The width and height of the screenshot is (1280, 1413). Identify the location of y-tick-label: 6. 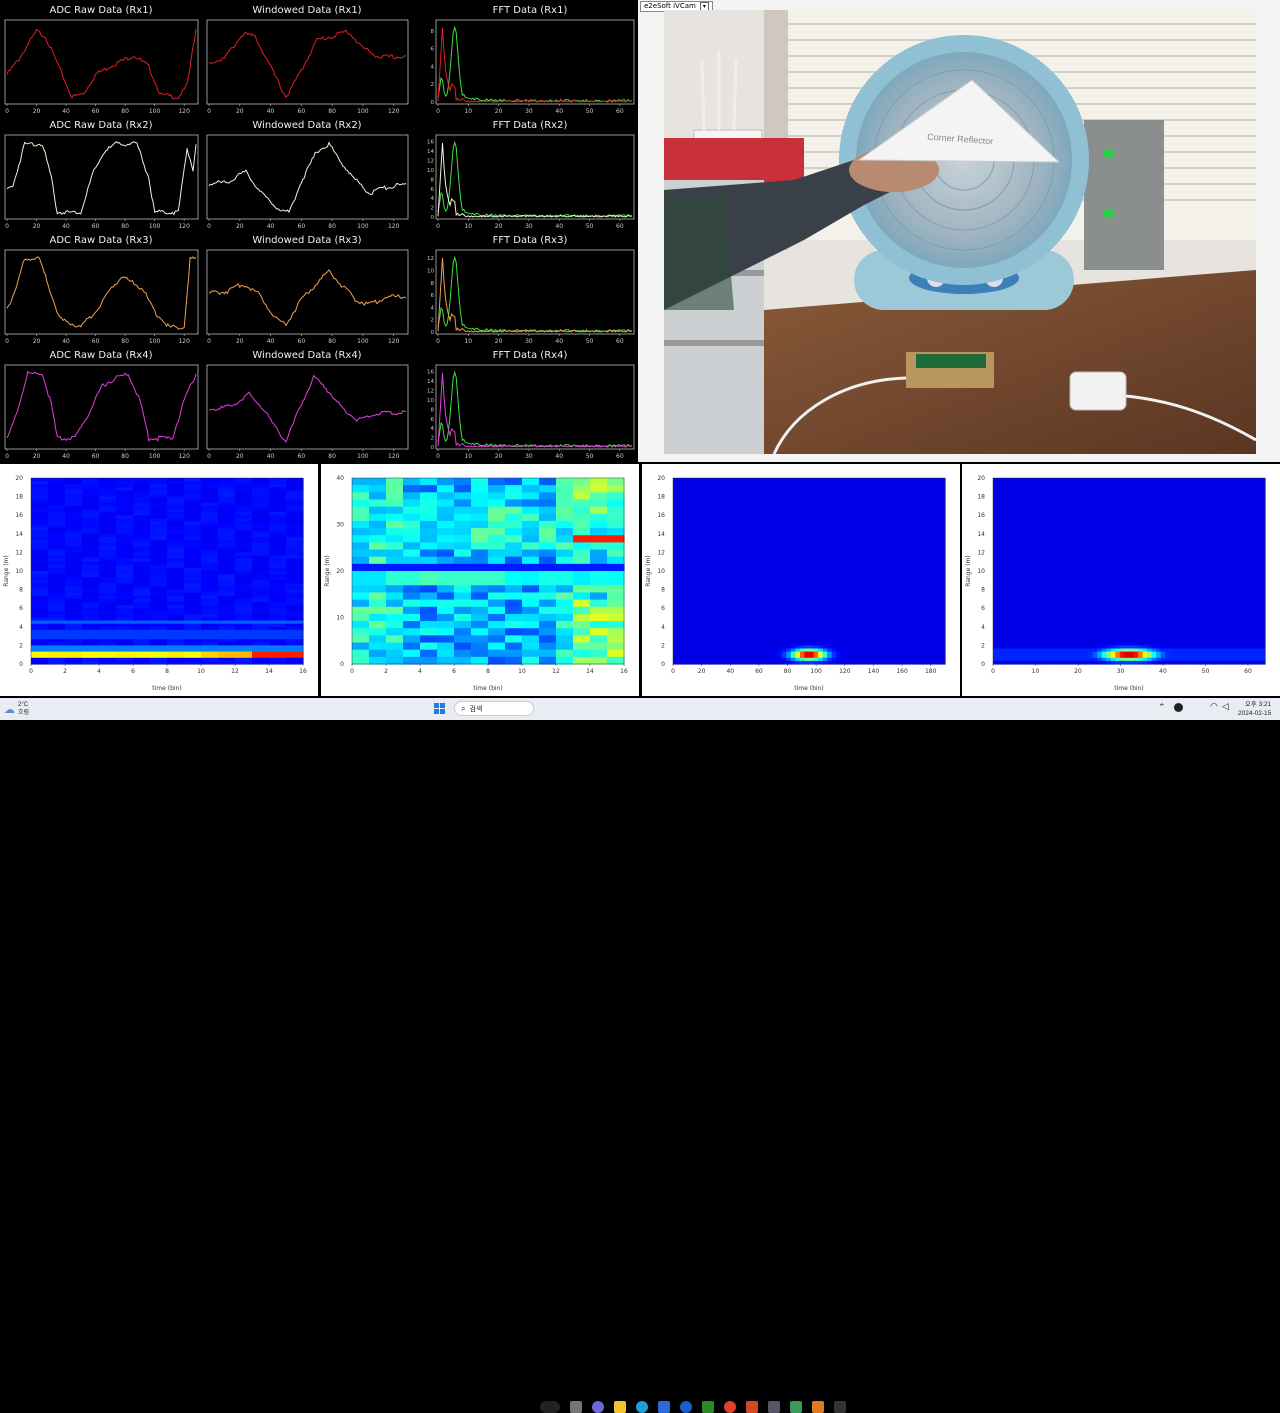
(433, 296).